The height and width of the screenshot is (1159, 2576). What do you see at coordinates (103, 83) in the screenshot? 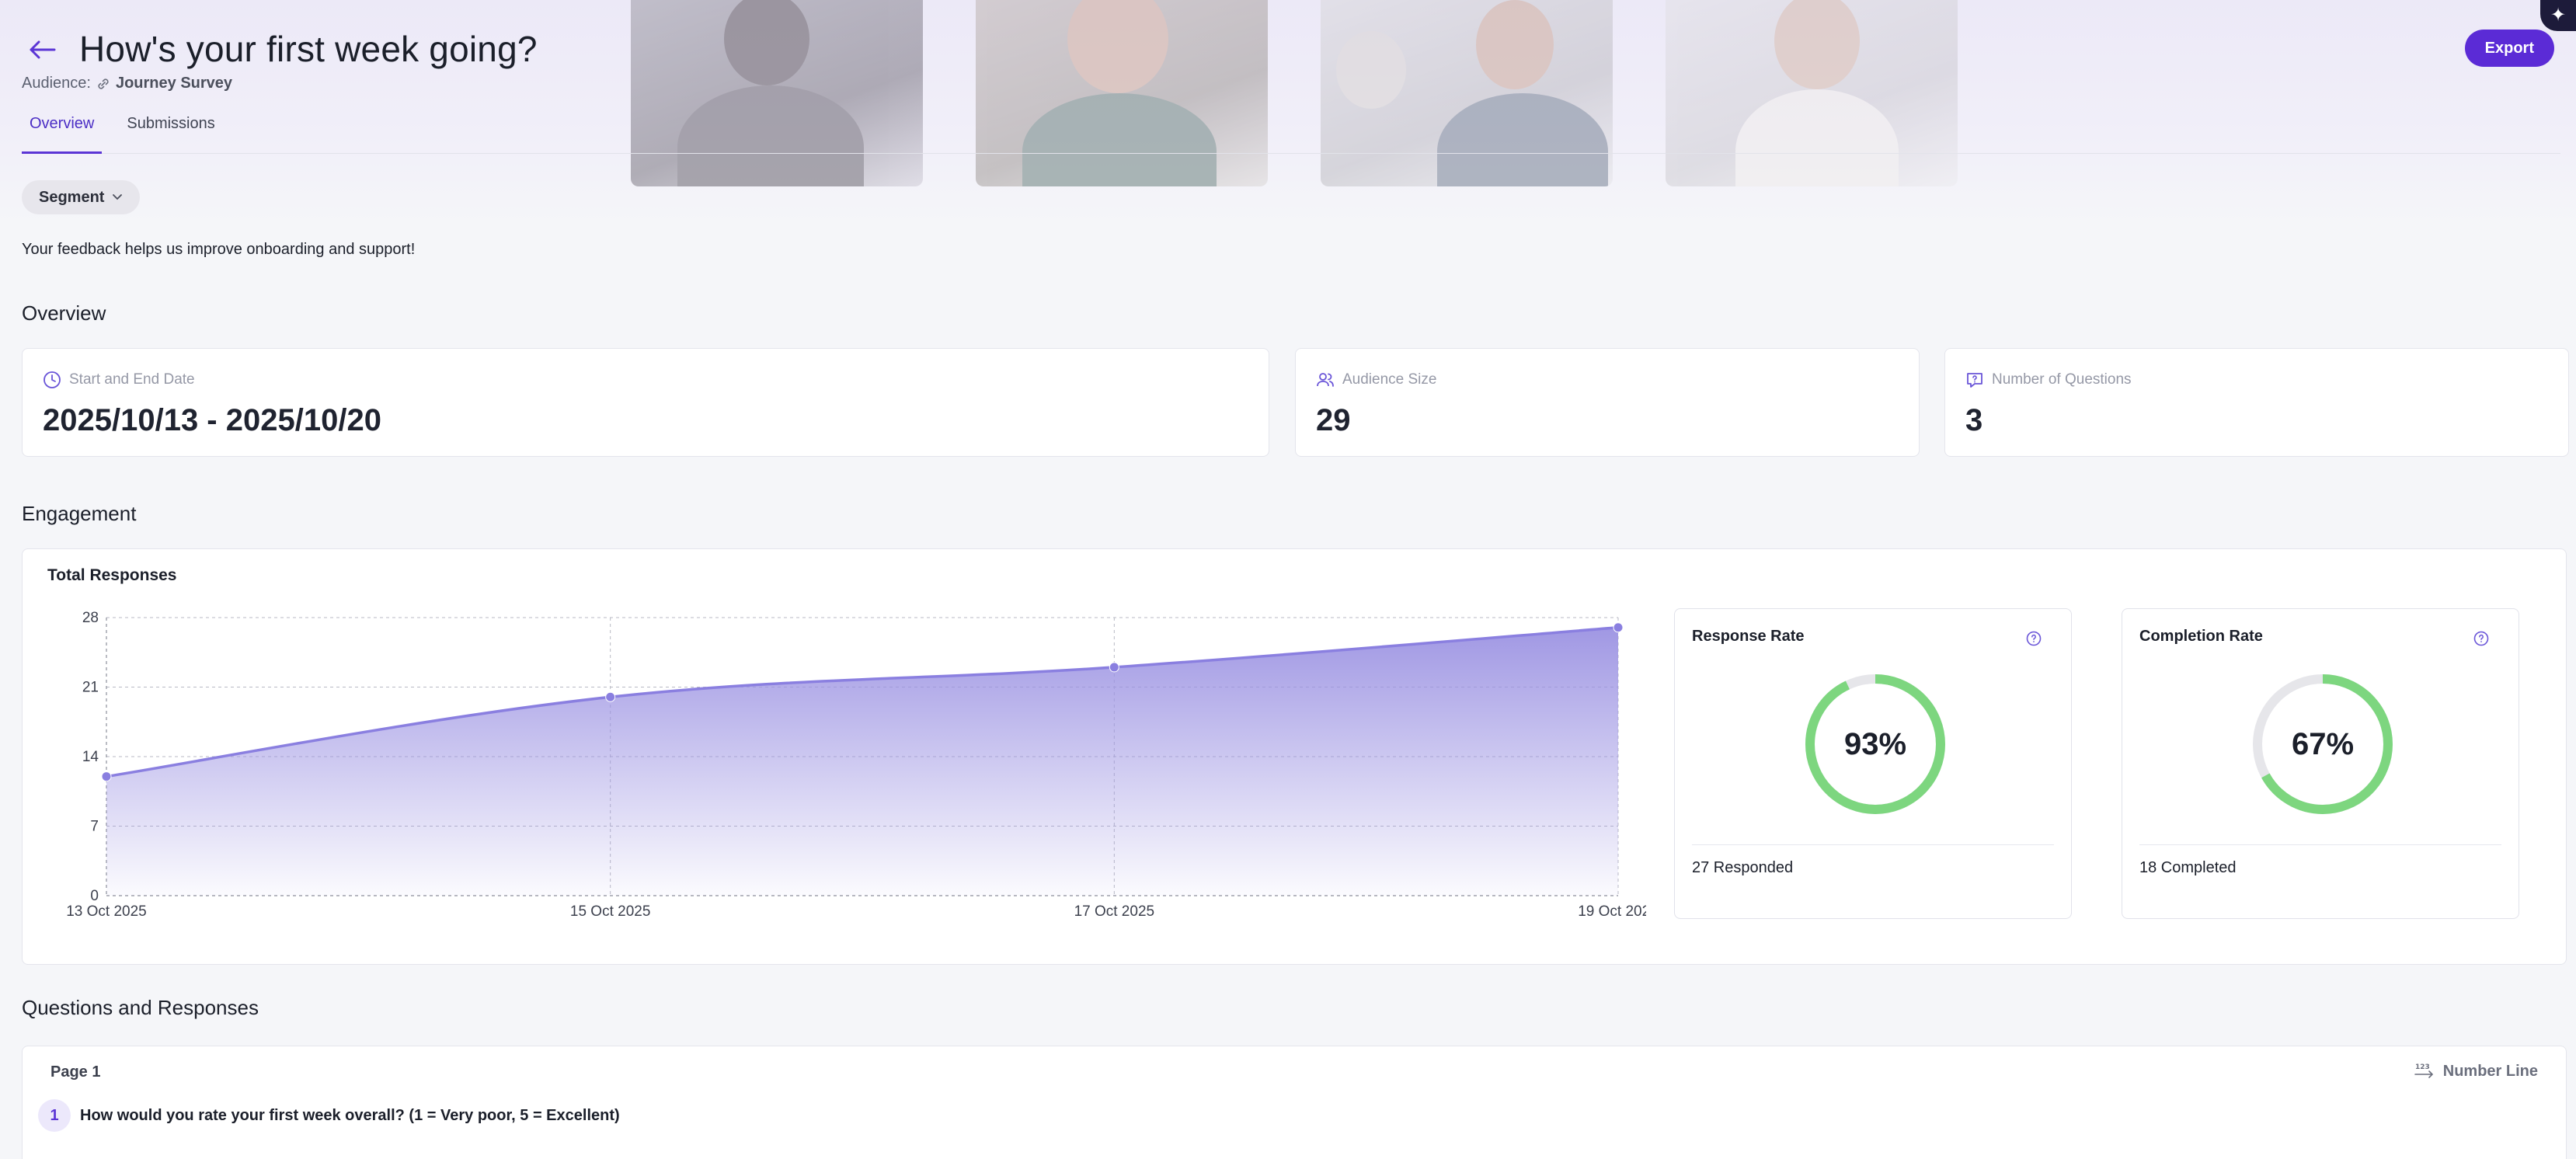
I see `link-icon` at bounding box center [103, 83].